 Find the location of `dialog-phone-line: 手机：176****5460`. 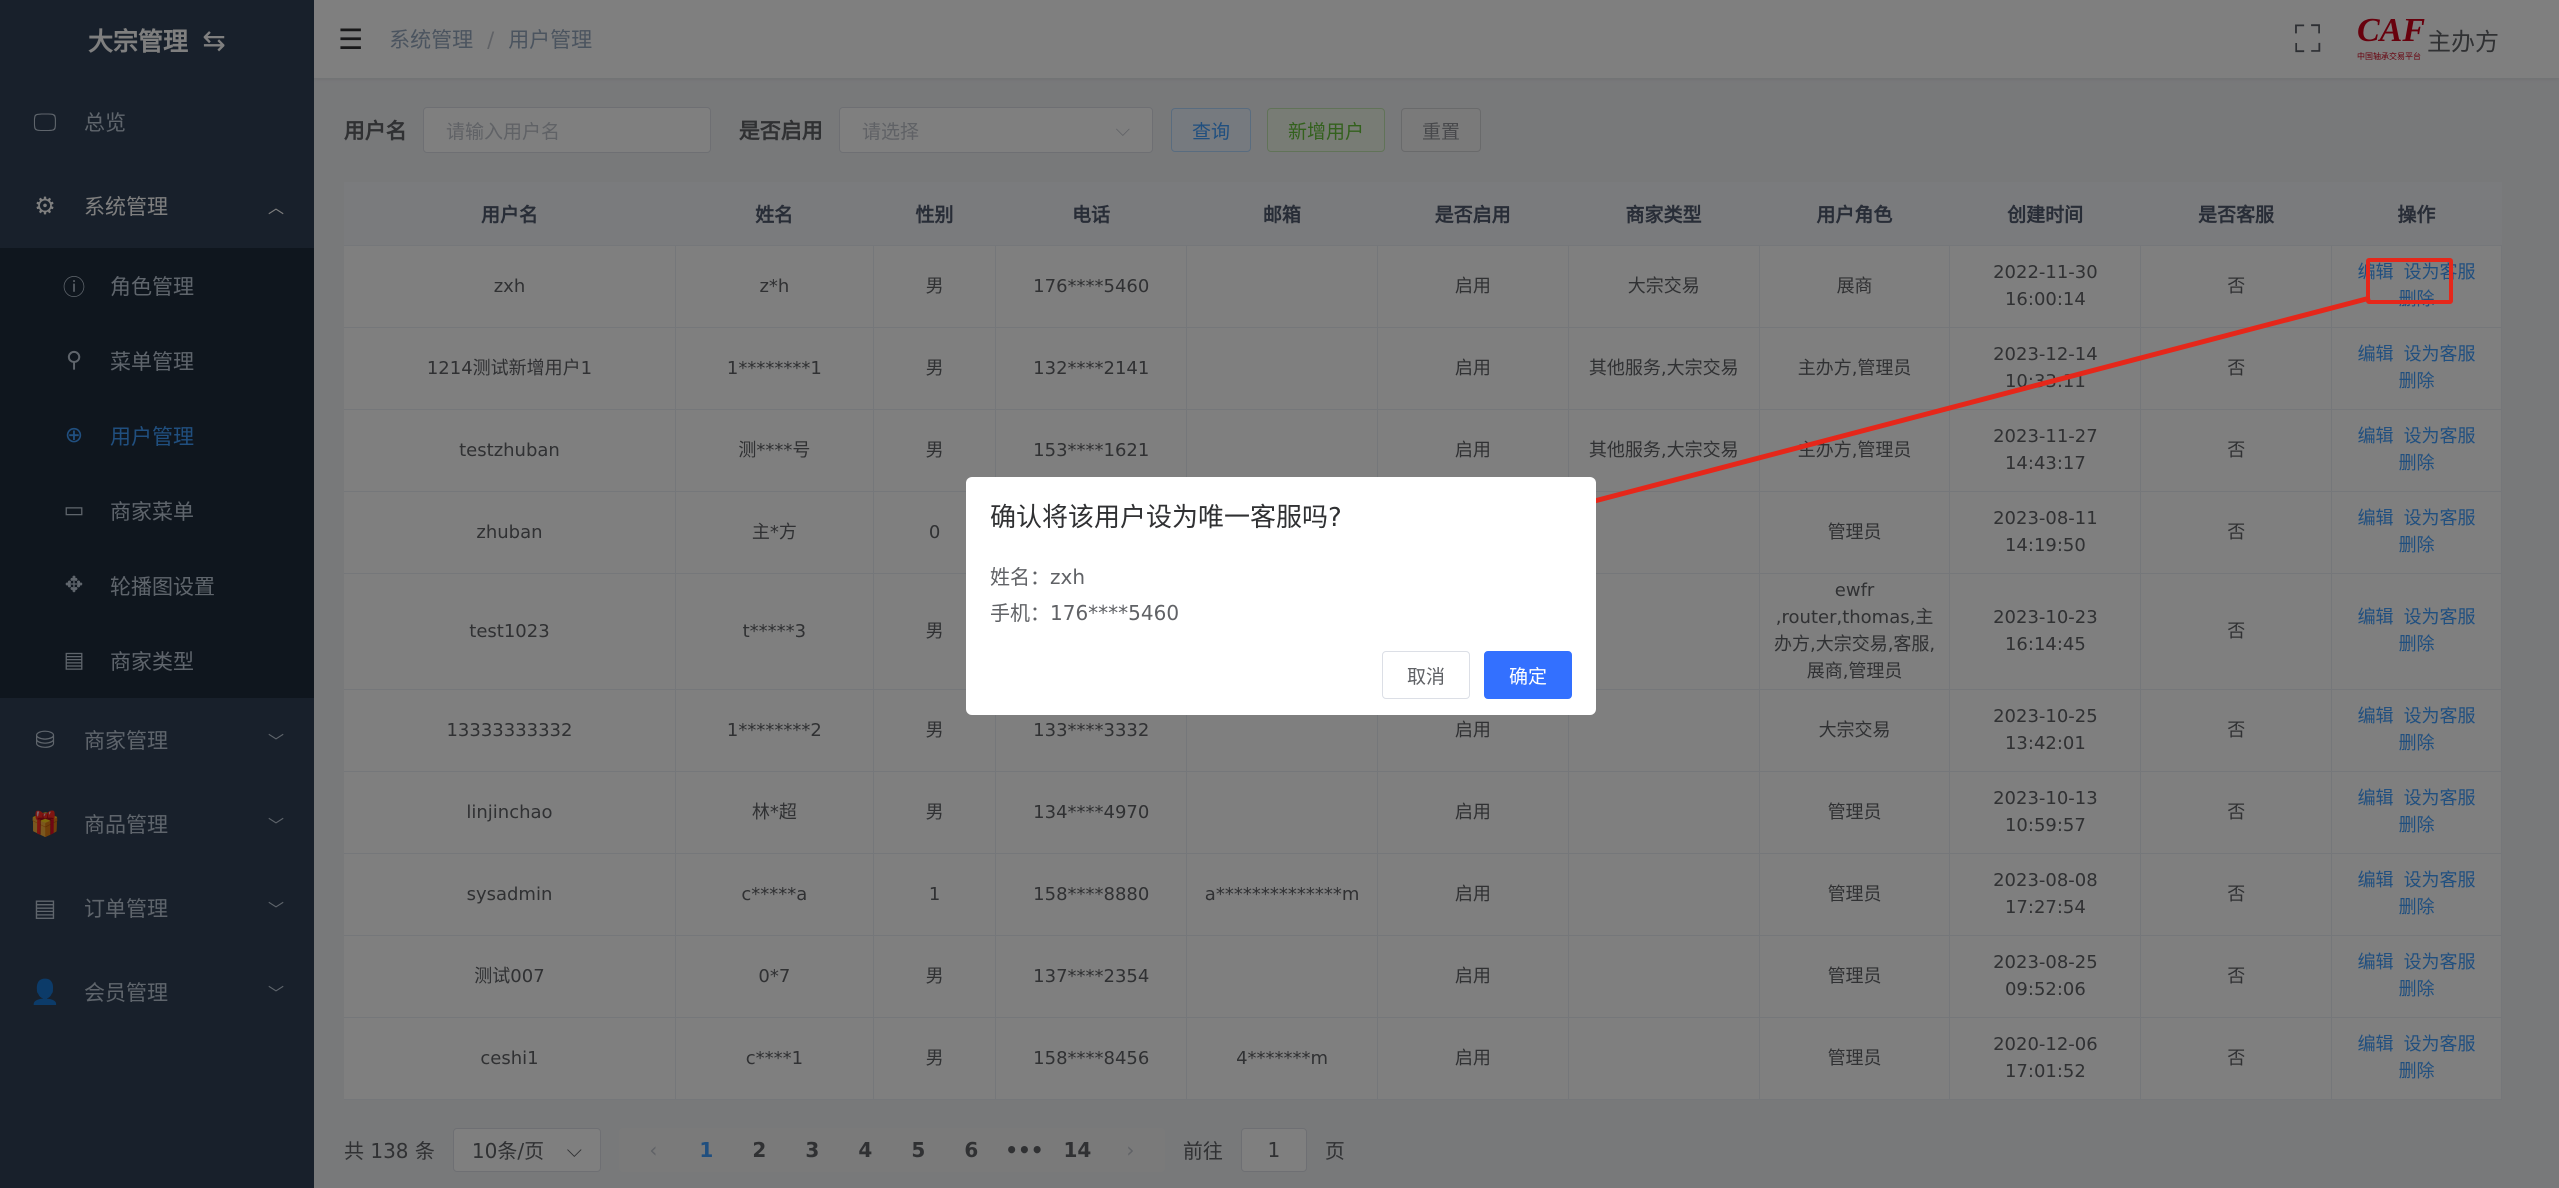

dialog-phone-line: 手机：176****5460 is located at coordinates (1085, 613).